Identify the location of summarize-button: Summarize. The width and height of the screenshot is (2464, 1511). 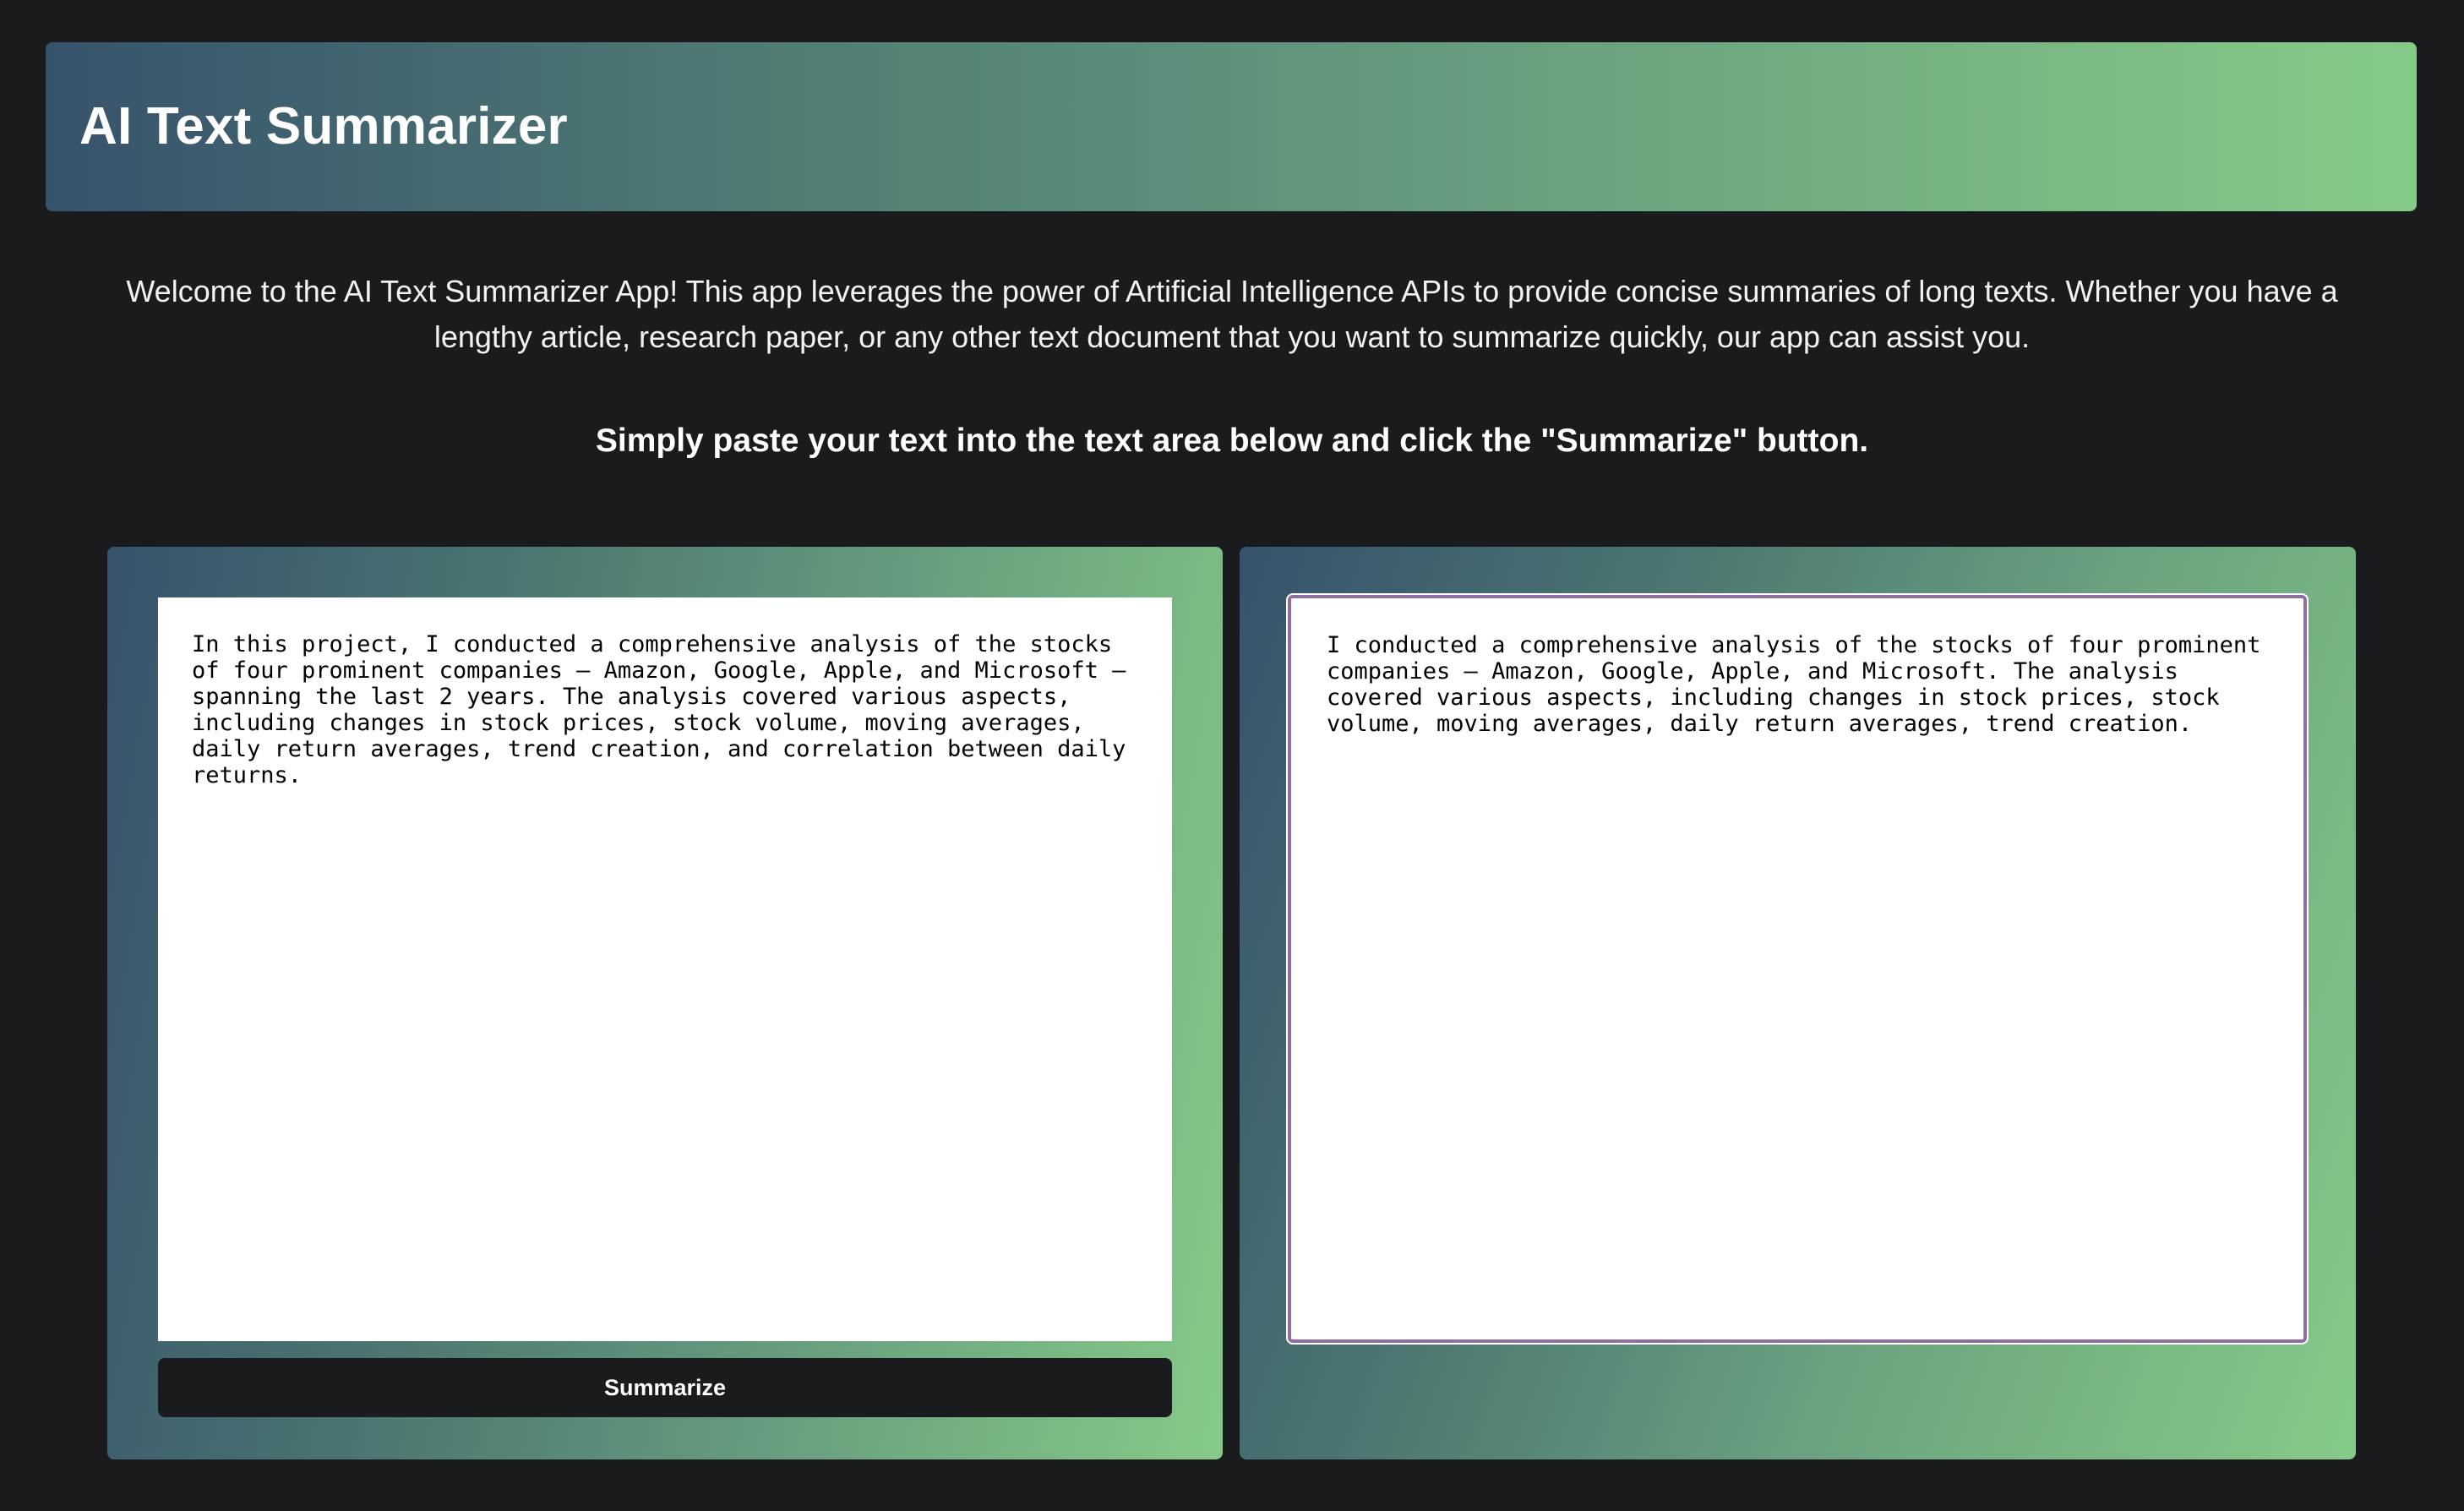
(665, 1387).